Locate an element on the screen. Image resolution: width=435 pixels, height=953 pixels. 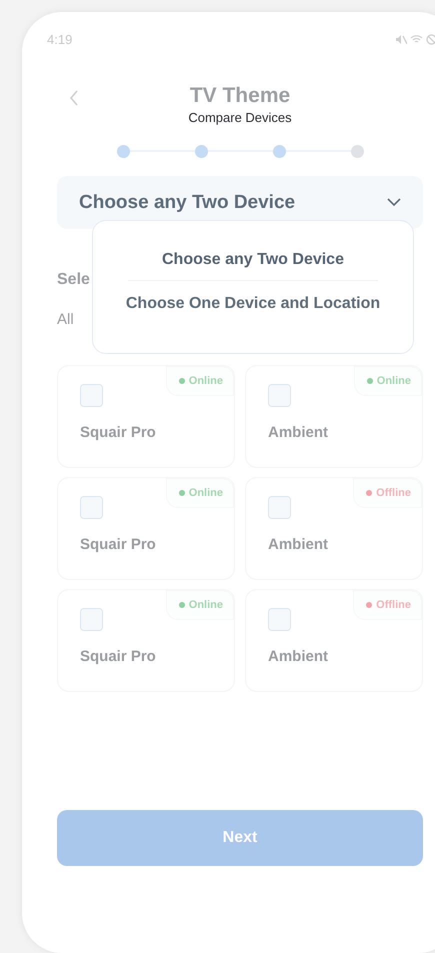
blocked-icon is located at coordinates (430, 39).